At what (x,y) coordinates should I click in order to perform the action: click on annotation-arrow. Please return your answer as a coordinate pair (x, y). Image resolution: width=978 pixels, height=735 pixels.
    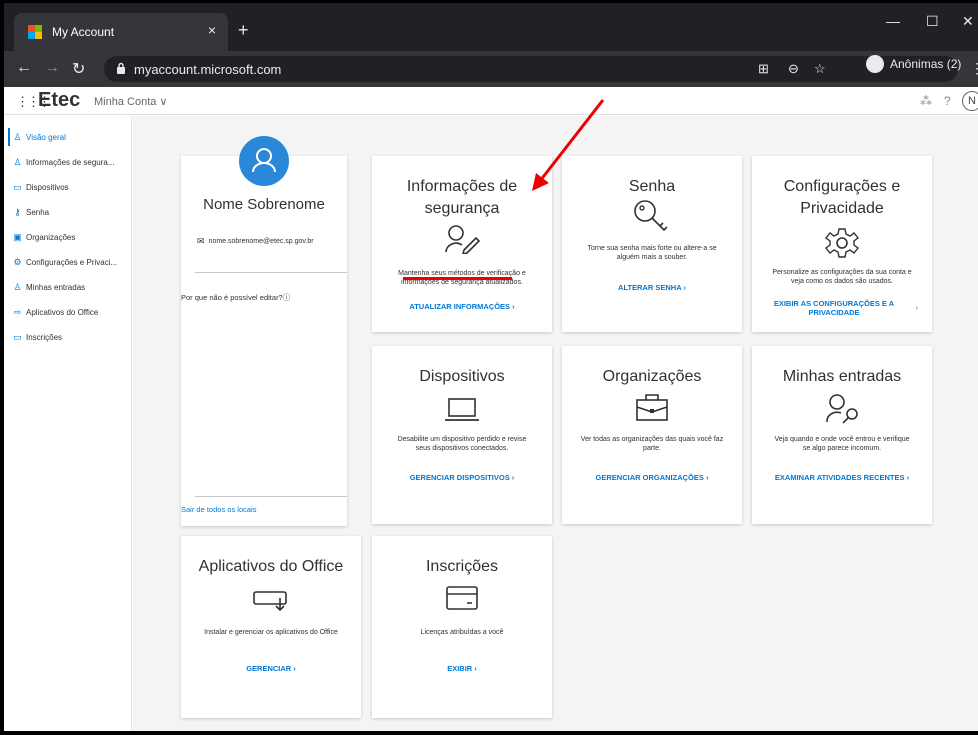
    Looking at the image, I should click on (568, 145).